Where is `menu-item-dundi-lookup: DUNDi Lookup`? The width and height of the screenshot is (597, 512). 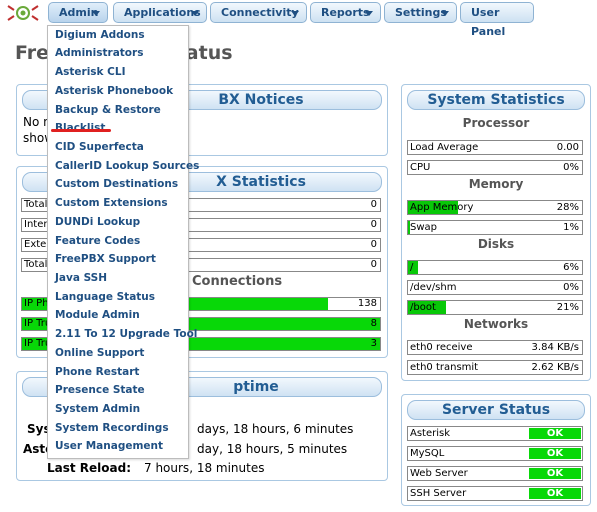
menu-item-dundi-lookup: DUNDi Lookup is located at coordinates (97, 224).